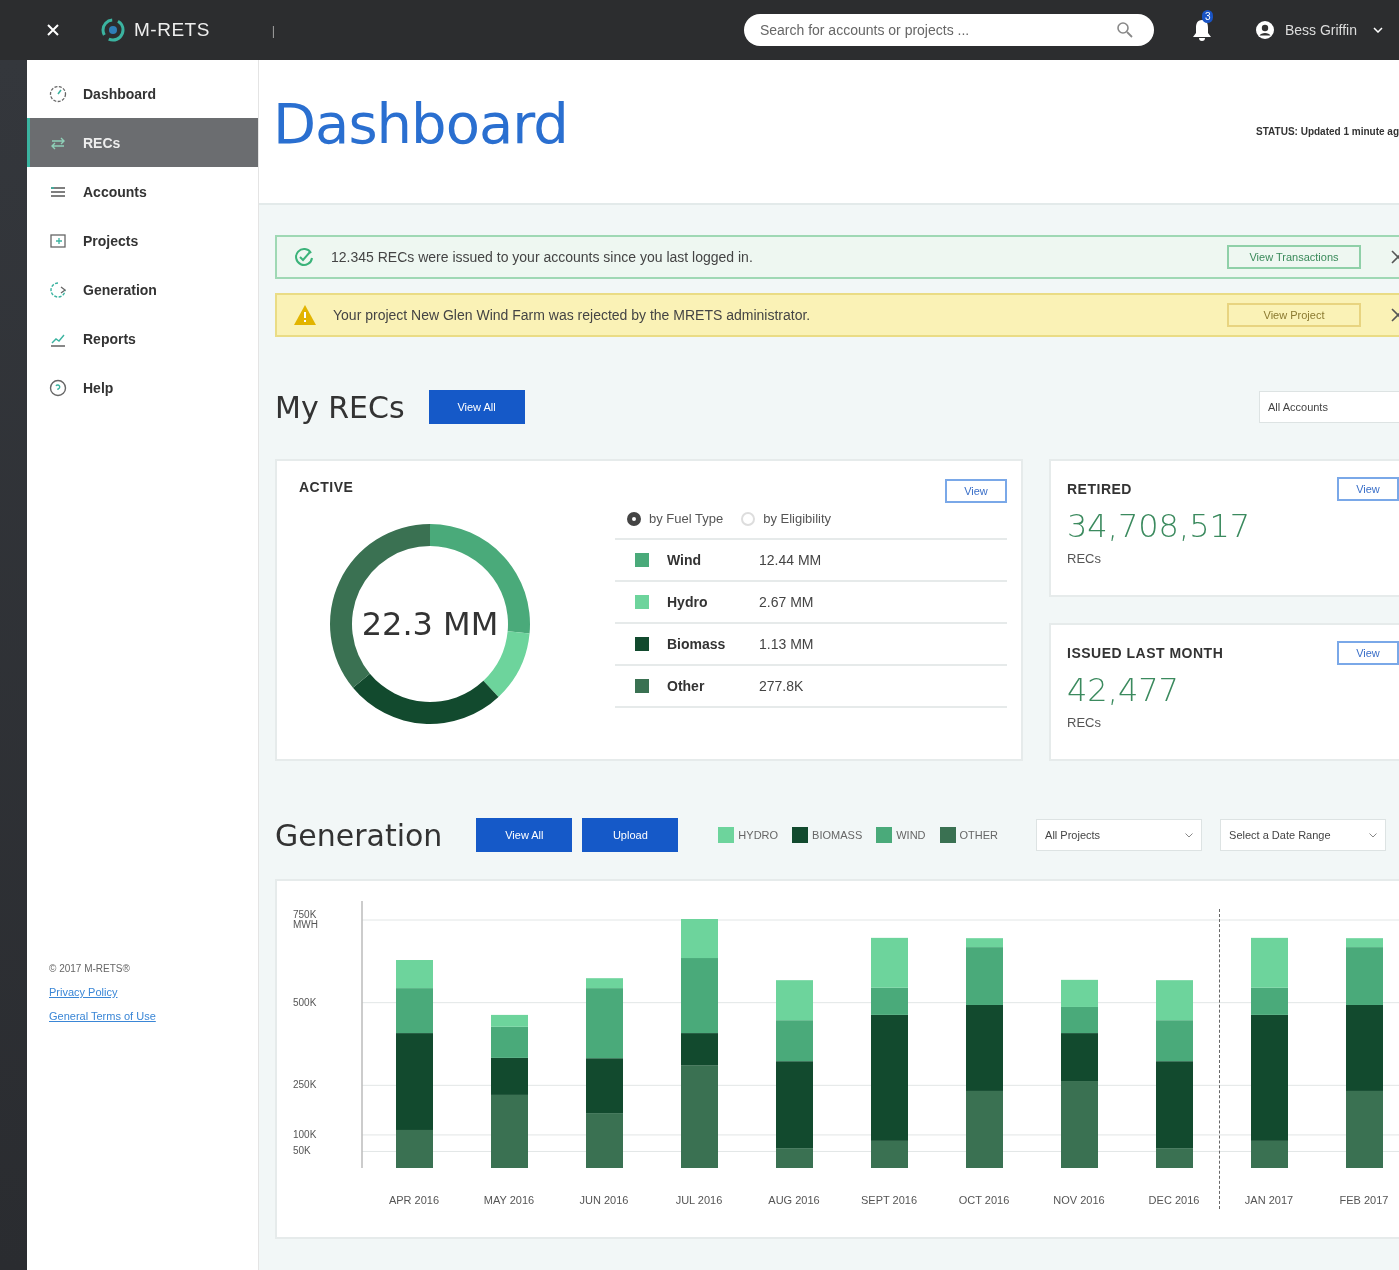 The width and height of the screenshot is (1399, 1270). Describe the element at coordinates (1329, 407) in the screenshot. I see `dropdown: All Accounts` at that location.